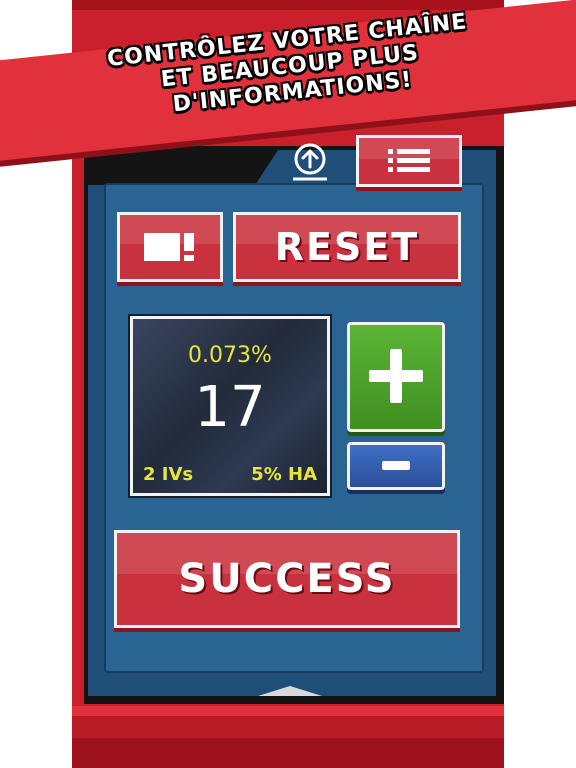 Image resolution: width=576 pixels, height=768 pixels. What do you see at coordinates (183, 167) in the screenshot?
I see `screen-notch` at bounding box center [183, 167].